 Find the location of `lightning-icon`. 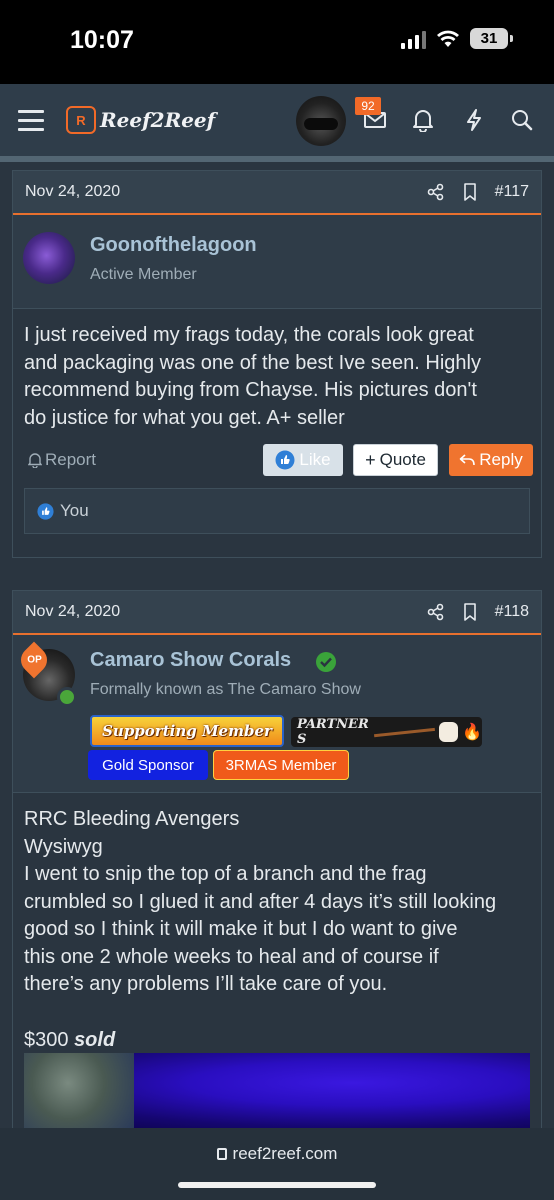

lightning-icon is located at coordinates (474, 120).